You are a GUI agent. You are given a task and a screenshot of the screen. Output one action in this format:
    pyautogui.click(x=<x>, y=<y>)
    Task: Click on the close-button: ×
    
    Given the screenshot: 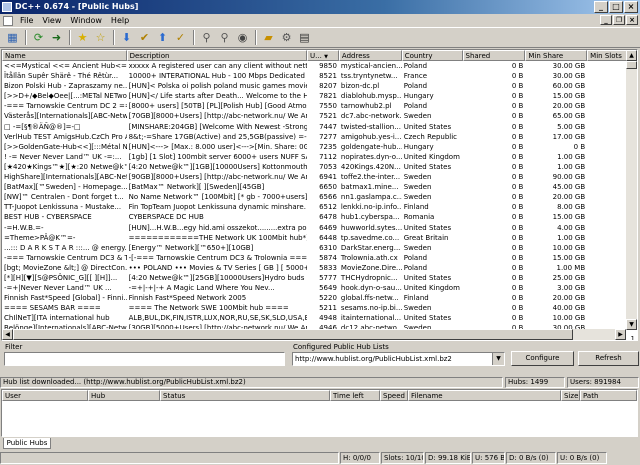 What is the action you would take?
    pyautogui.click(x=631, y=7)
    